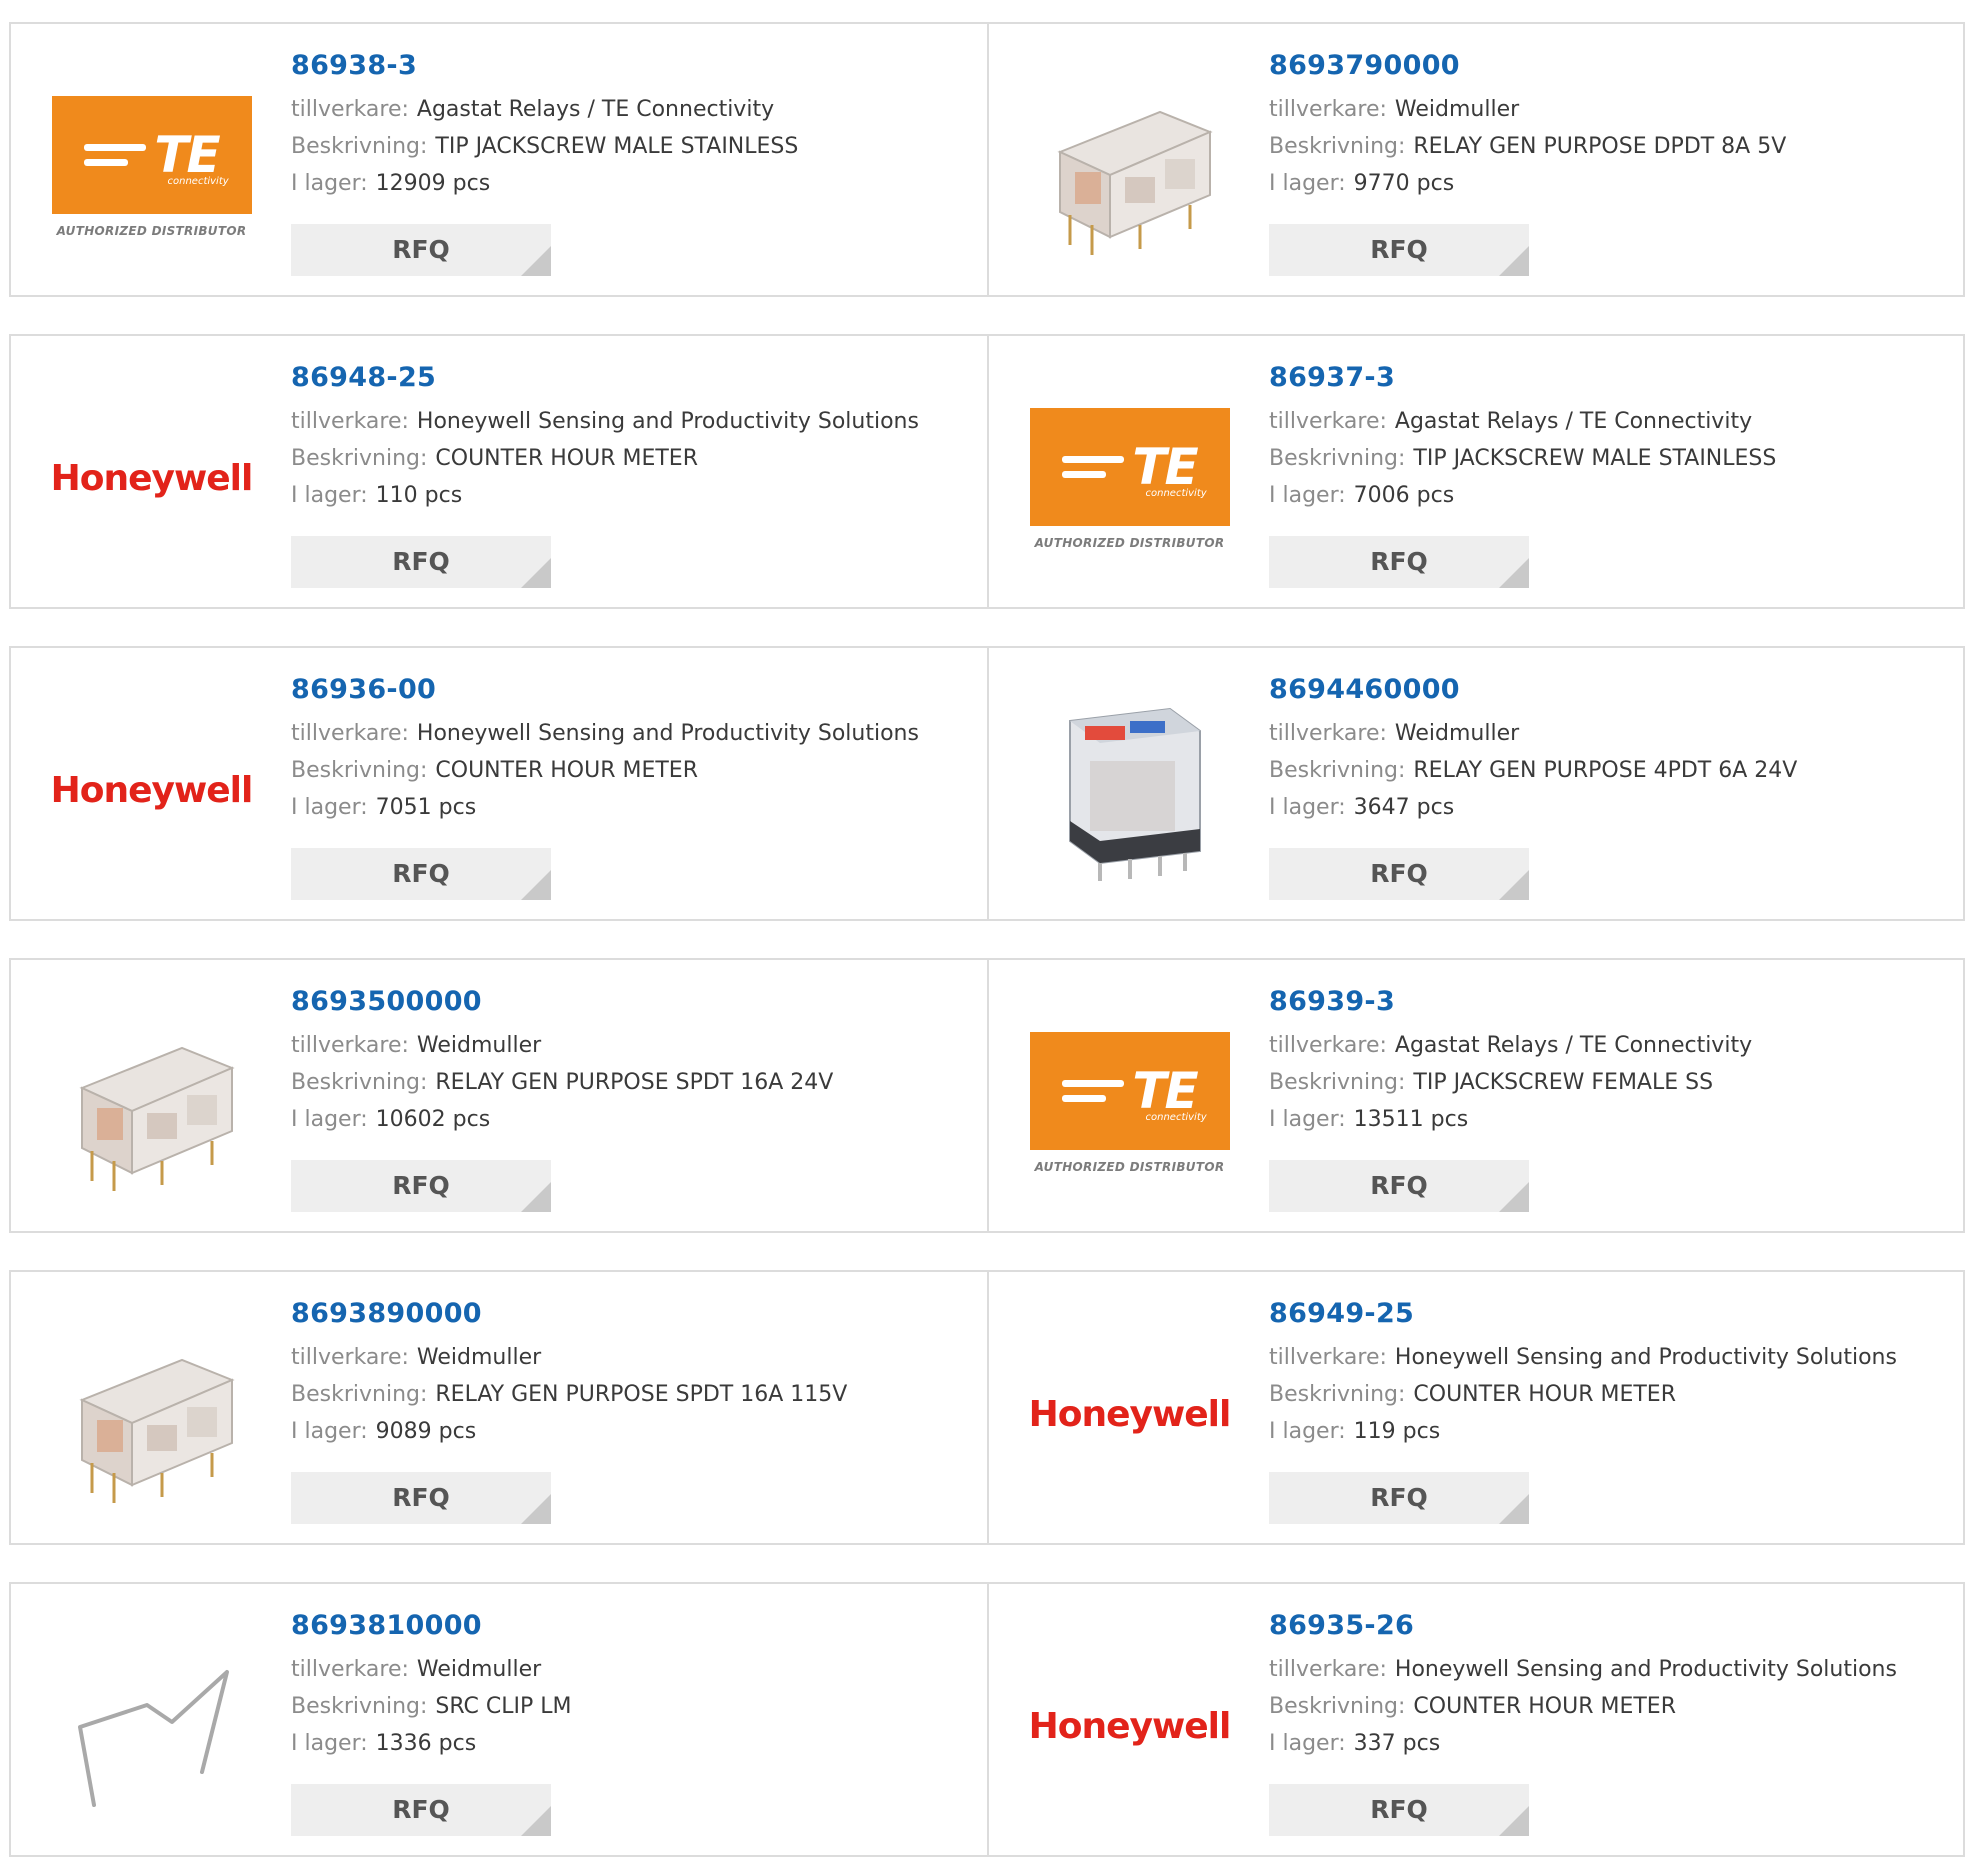 Image resolution: width=1965 pixels, height=1857 pixels. I want to click on part-number-link: 86938-3, so click(629, 65).